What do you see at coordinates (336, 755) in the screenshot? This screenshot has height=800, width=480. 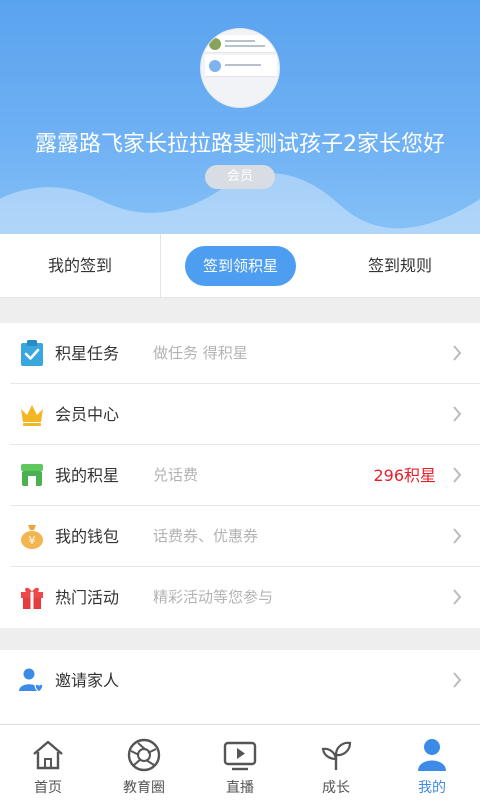 I see `sprout-icon` at bounding box center [336, 755].